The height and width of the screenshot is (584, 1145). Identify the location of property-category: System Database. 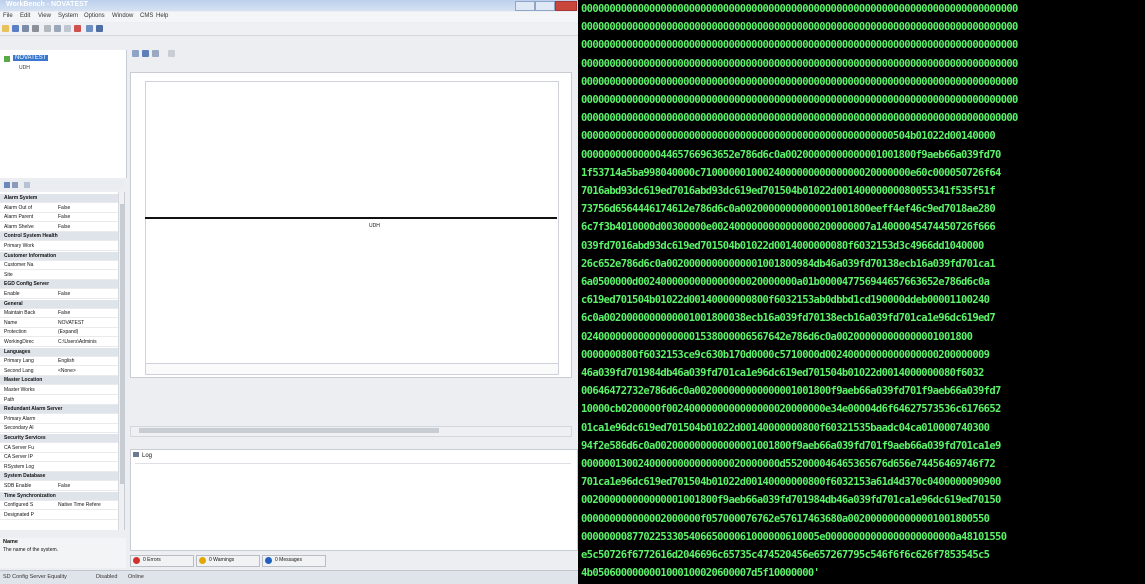
(59, 477).